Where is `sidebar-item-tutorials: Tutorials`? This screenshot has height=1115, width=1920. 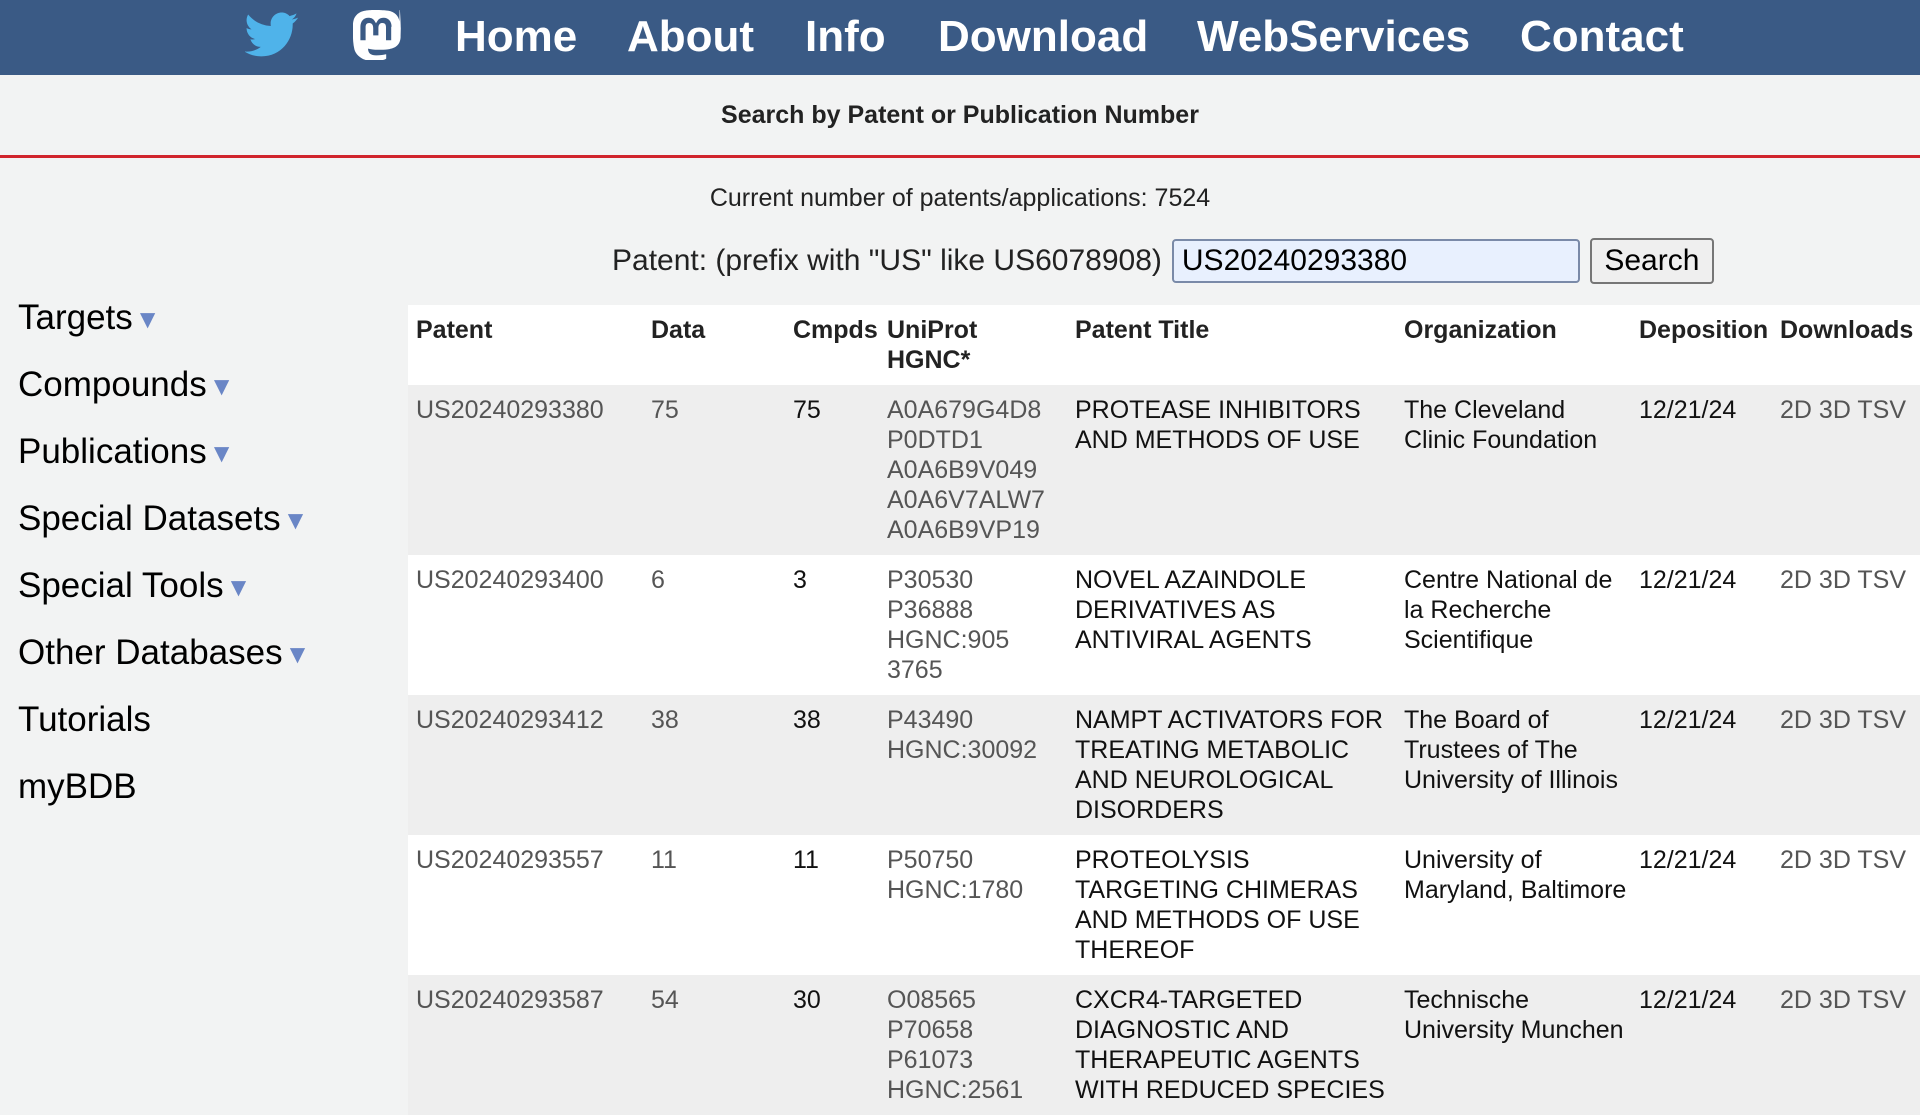
sidebar-item-tutorials: Tutorials is located at coordinates (183, 719).